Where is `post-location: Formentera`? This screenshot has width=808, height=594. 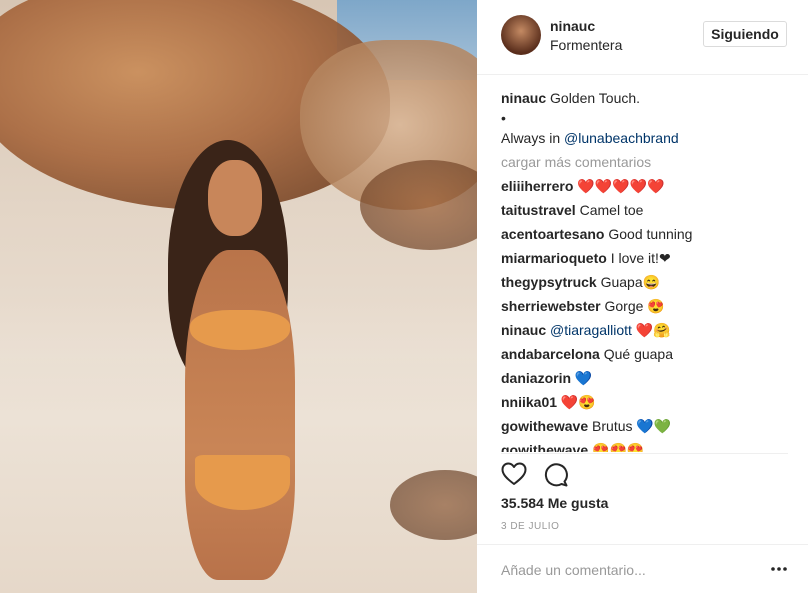 post-location: Formentera is located at coordinates (586, 45).